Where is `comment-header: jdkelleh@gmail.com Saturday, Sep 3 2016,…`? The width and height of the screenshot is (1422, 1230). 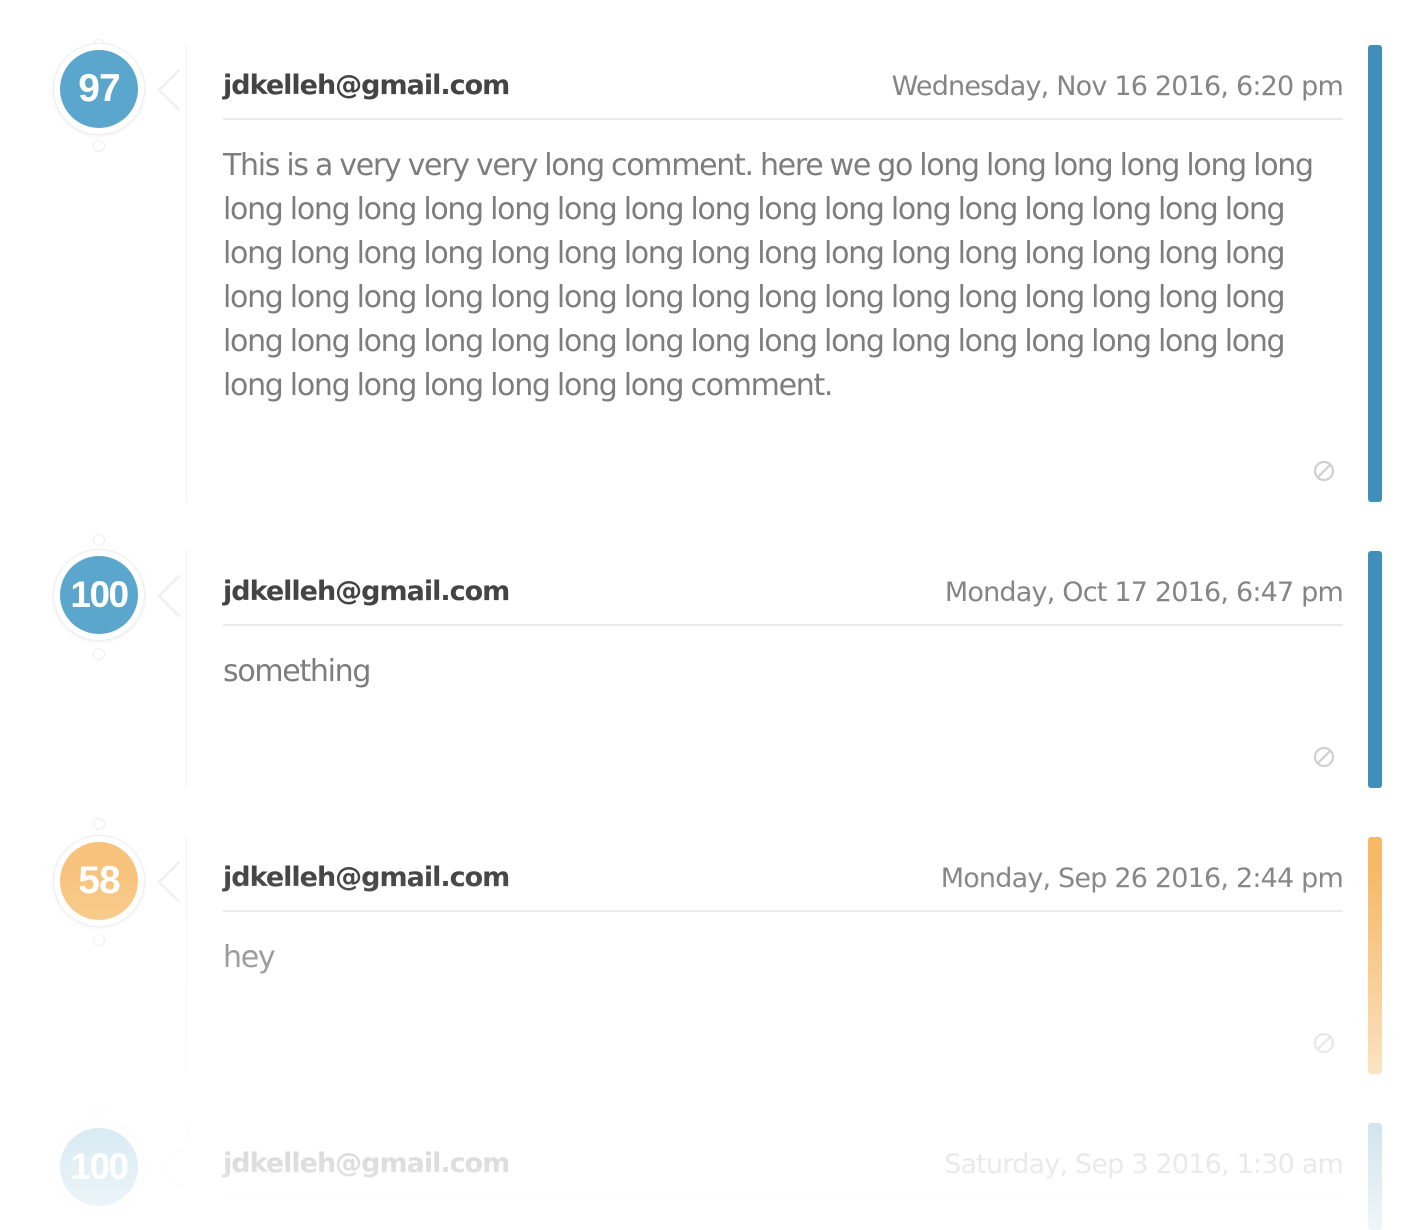
comment-header: jdkelleh@gmail.com Saturday, Sep 3 2016,… is located at coordinates (783, 1171).